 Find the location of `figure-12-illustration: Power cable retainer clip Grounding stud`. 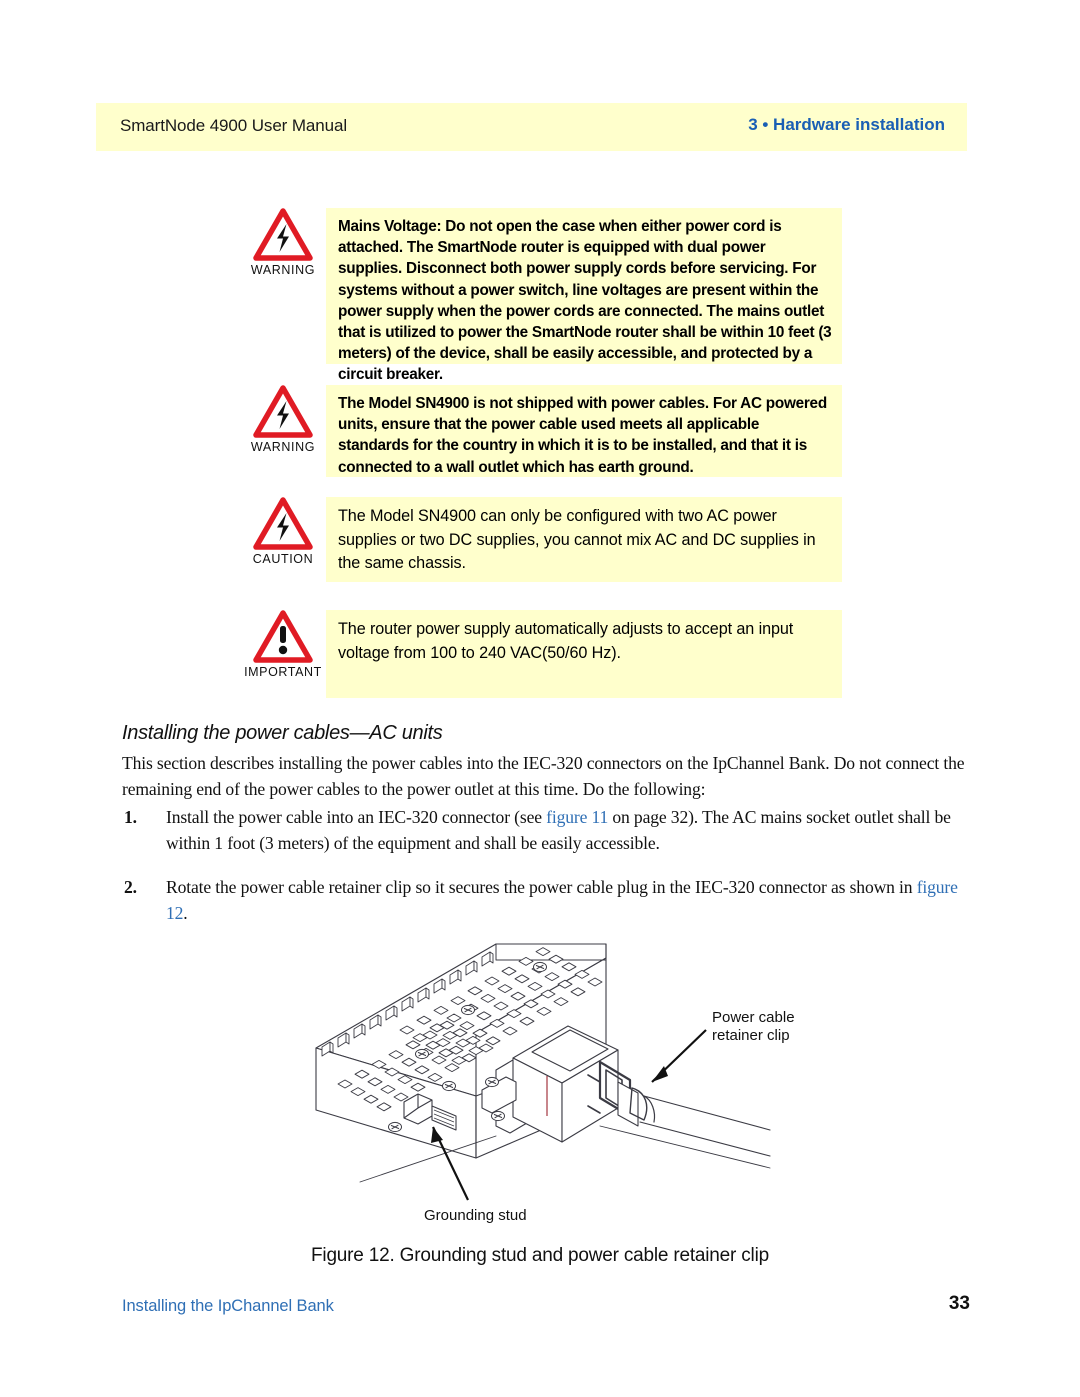

figure-12-illustration: Power cable retainer clip Grounding stud is located at coordinates (550, 1080).